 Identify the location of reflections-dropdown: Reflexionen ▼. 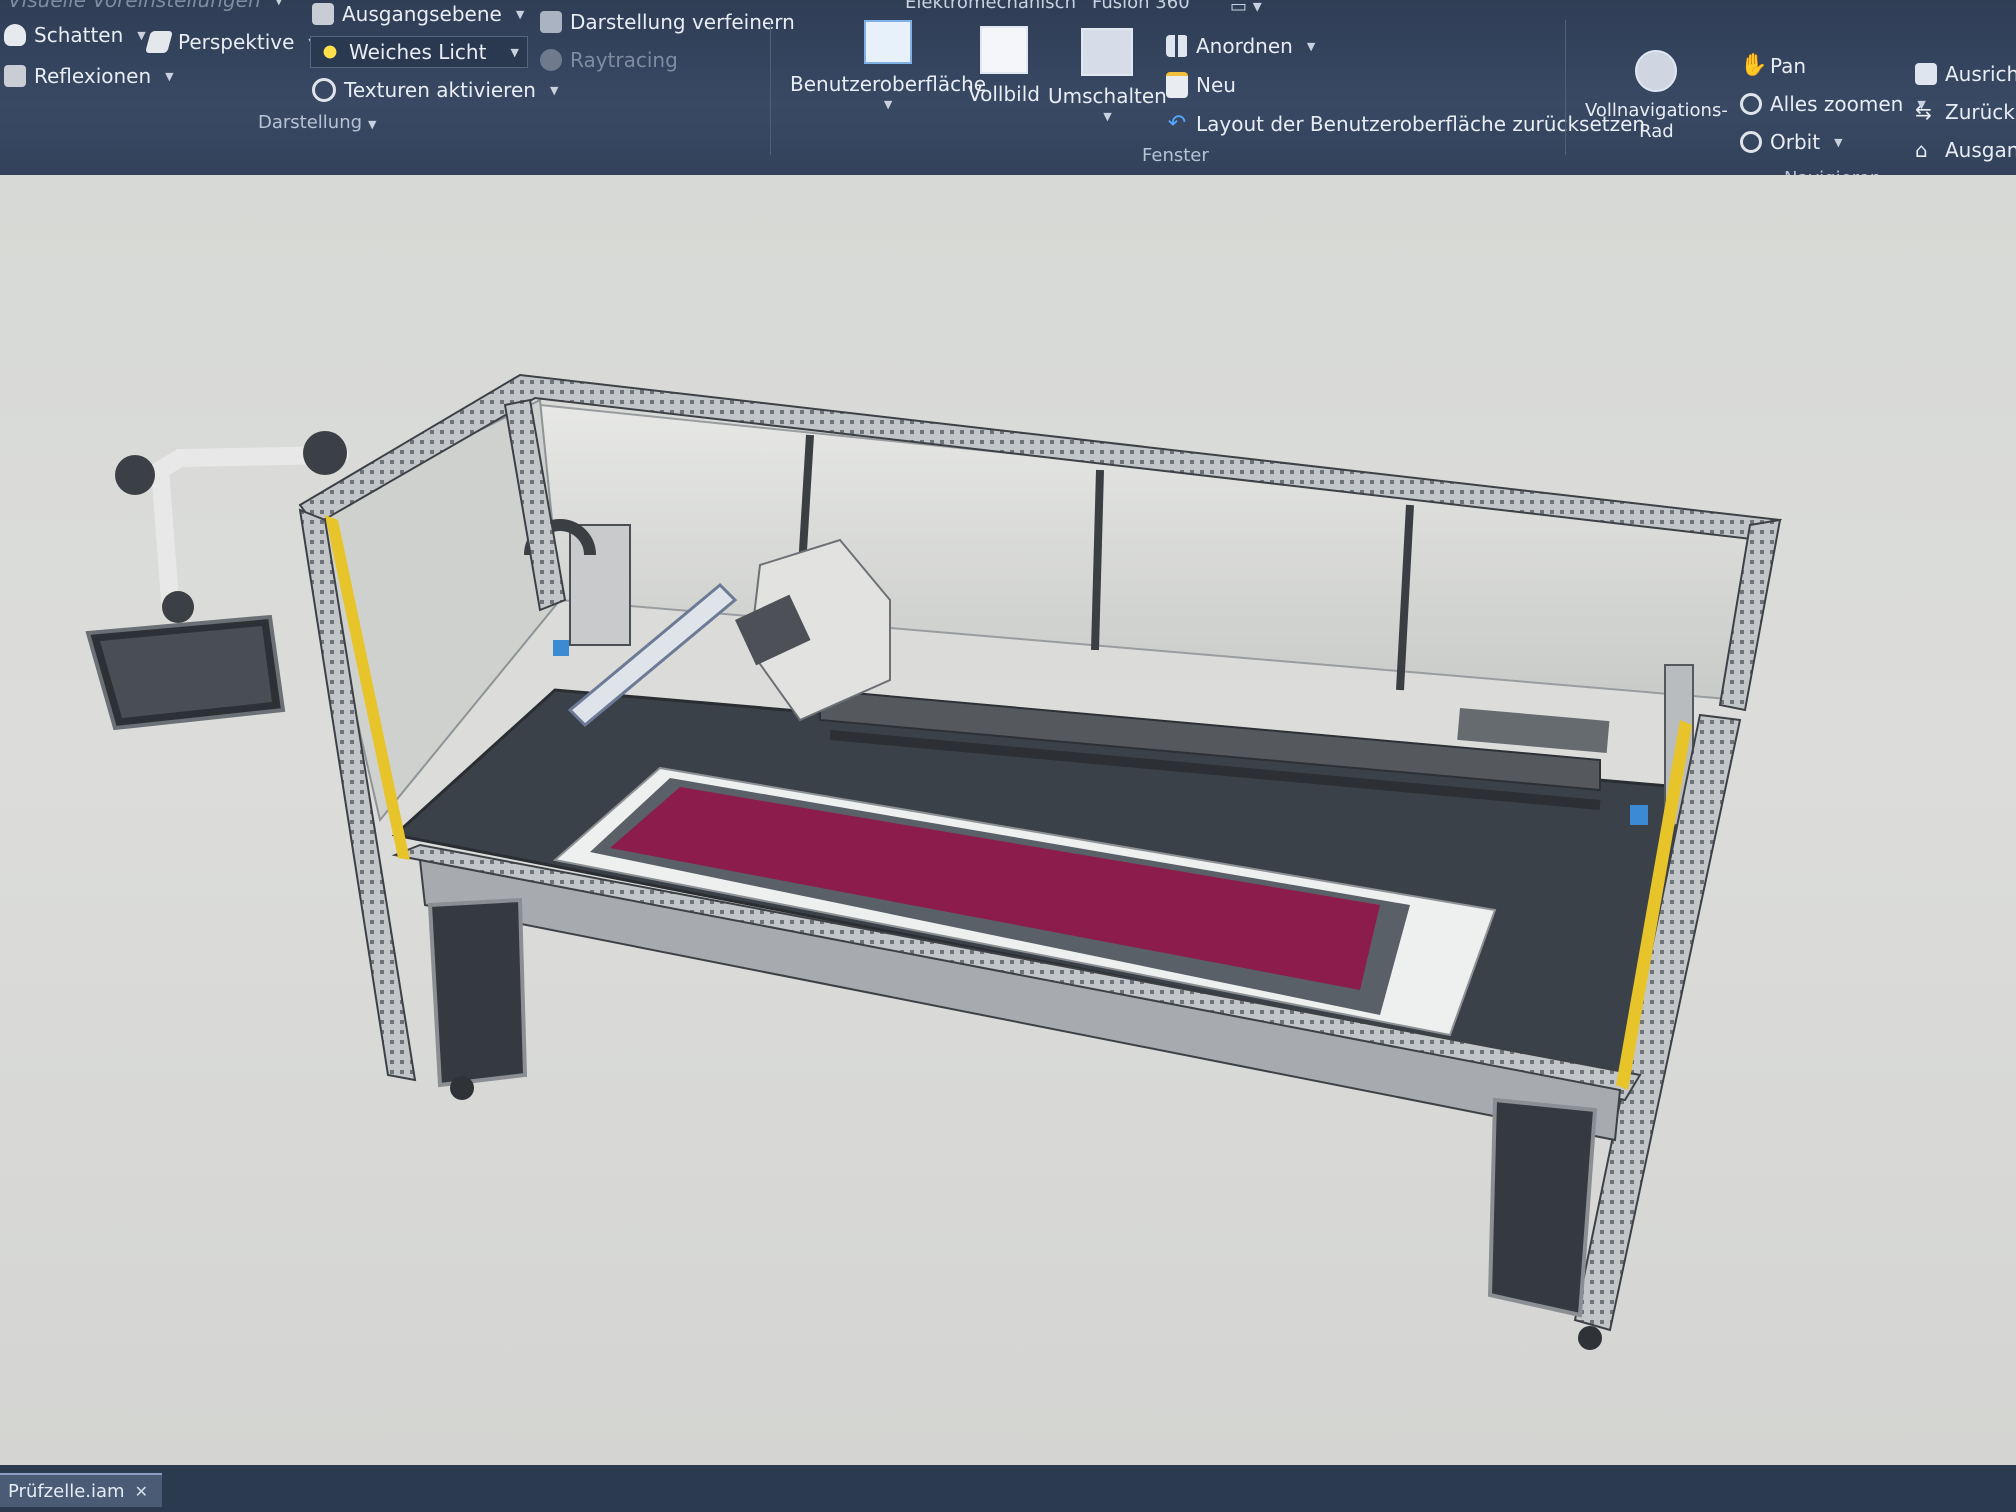
(89, 76).